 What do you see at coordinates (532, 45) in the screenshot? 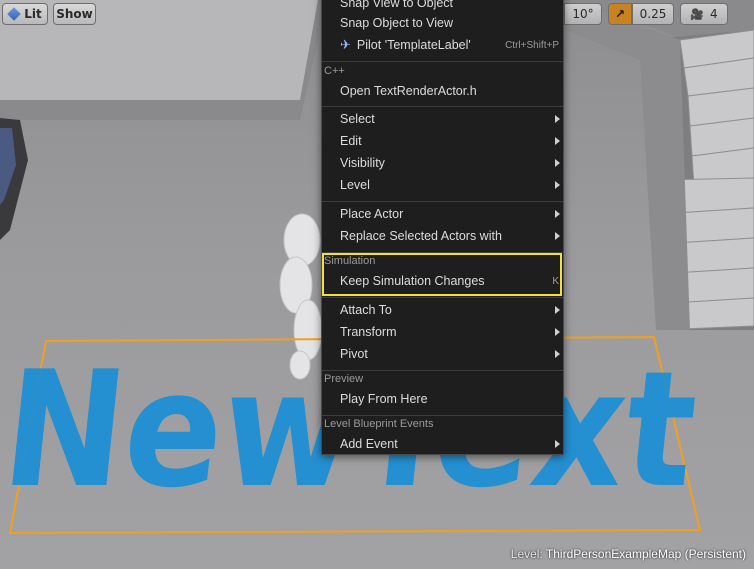
I see `menu-item-shortcut: Ctrl+Shift+P` at bounding box center [532, 45].